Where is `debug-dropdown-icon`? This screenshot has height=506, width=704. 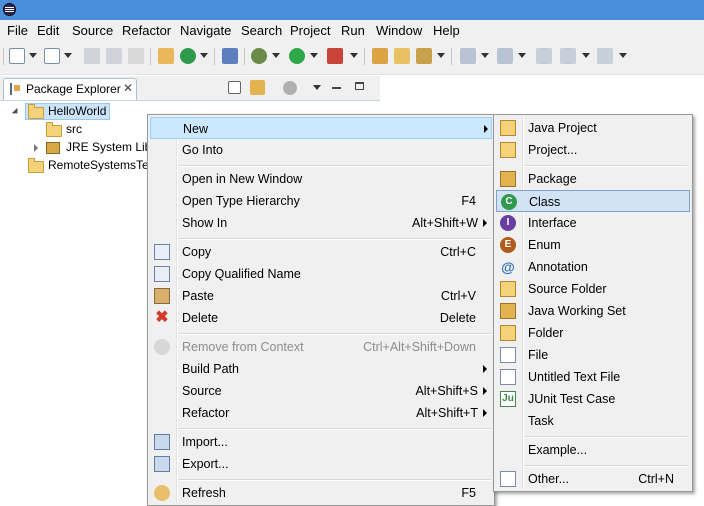 debug-dropdown-icon is located at coordinates (276, 55).